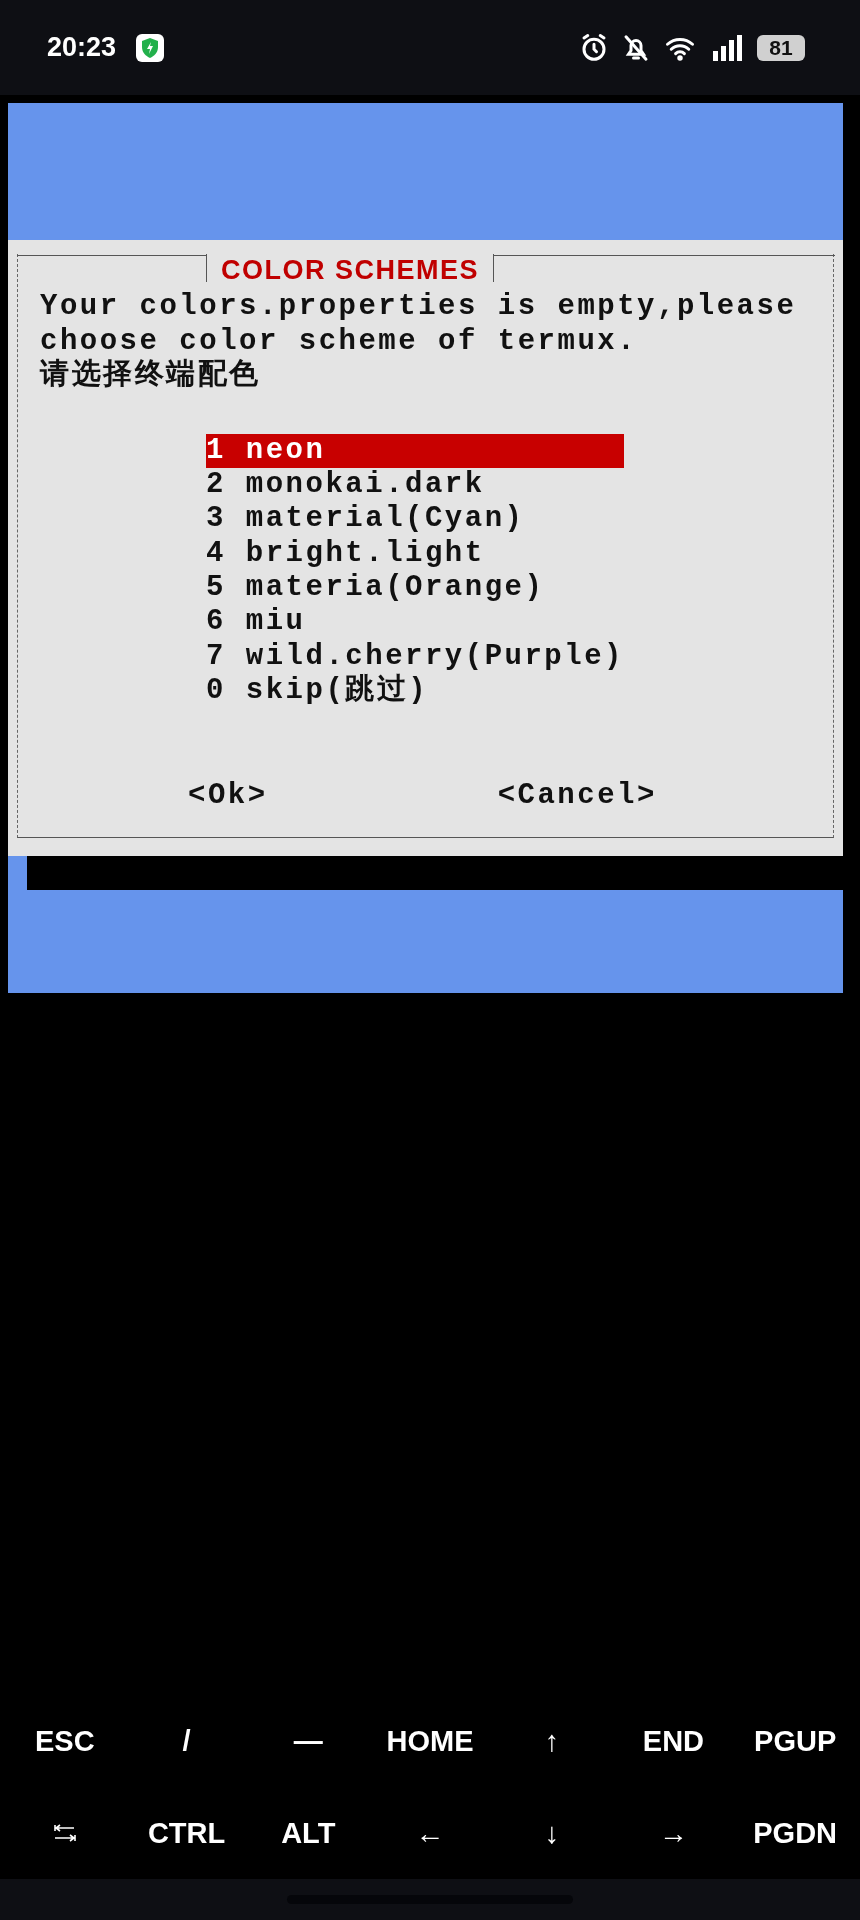 The image size is (860, 1920). I want to click on menu-item: 6 miu, so click(415, 622).